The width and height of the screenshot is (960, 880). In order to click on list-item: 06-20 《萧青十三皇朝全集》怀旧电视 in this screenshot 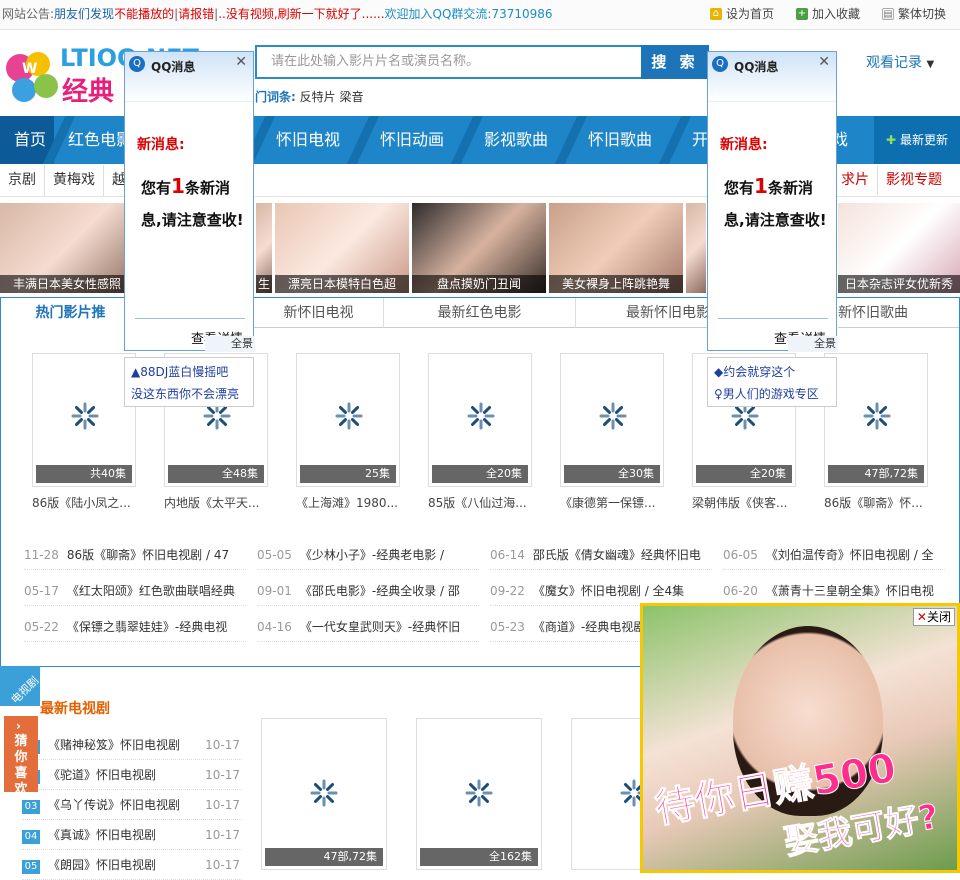, I will do `click(834, 591)`.